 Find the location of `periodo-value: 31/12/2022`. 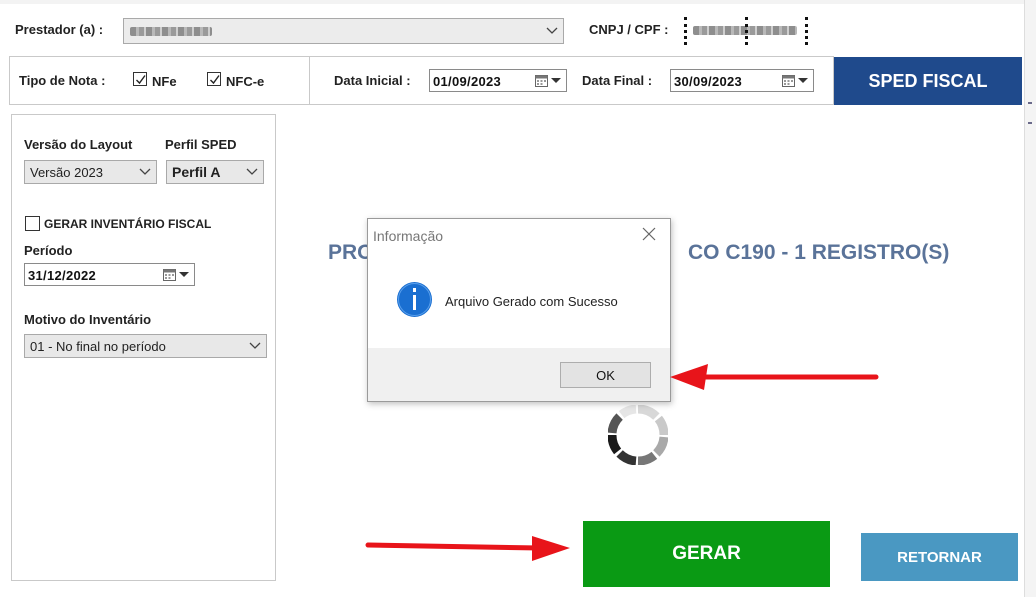

periodo-value: 31/12/2022 is located at coordinates (62, 275).